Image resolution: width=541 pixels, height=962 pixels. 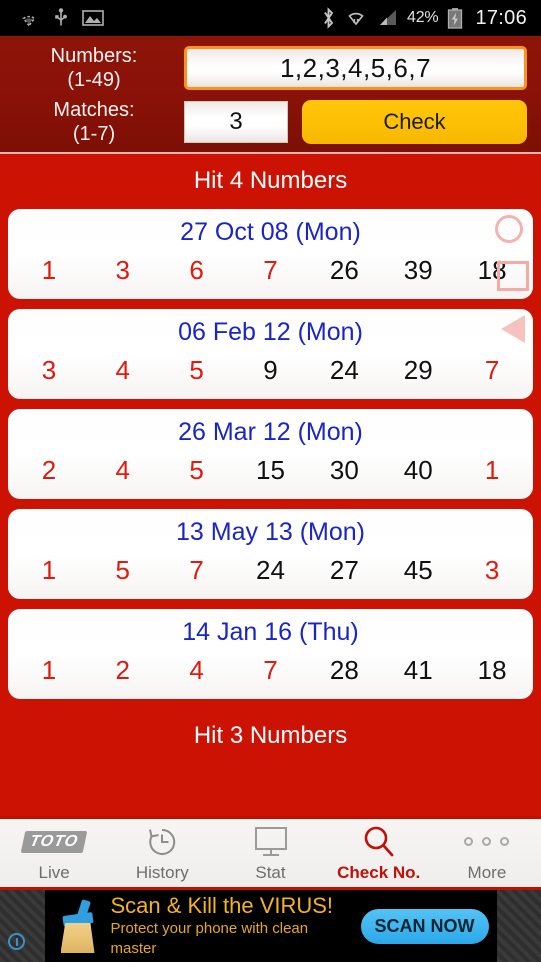 I want to click on status-bar-left-icons, so click(x=56, y=18).